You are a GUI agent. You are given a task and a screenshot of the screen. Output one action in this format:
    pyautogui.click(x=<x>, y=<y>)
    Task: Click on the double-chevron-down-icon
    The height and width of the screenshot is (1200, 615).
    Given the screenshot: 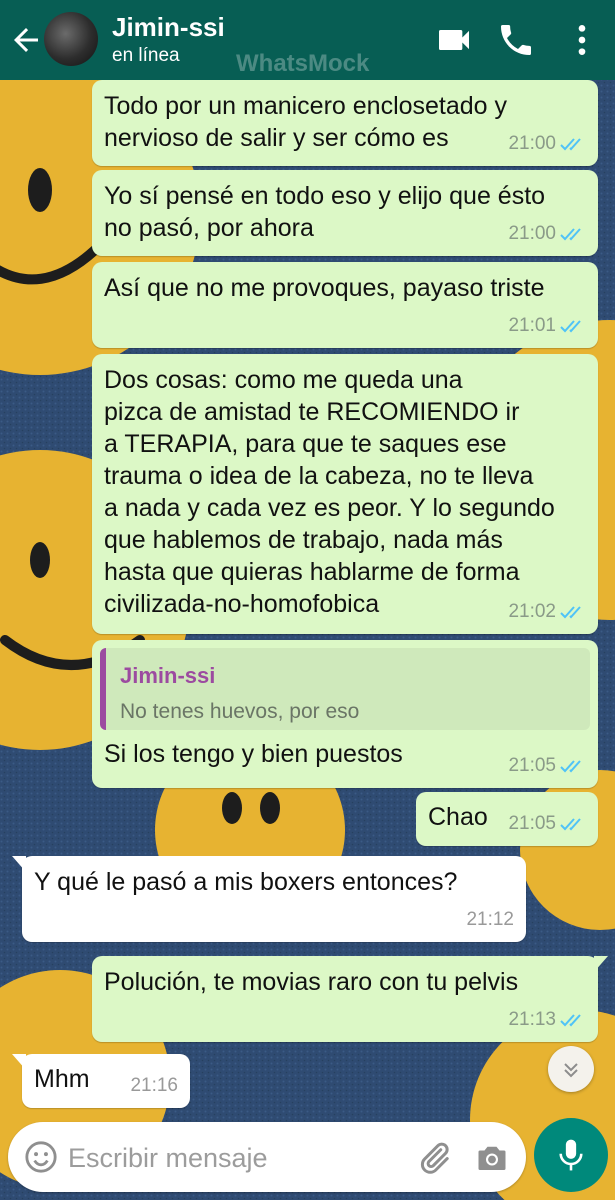 What is the action you would take?
    pyautogui.click(x=571, y=1070)
    